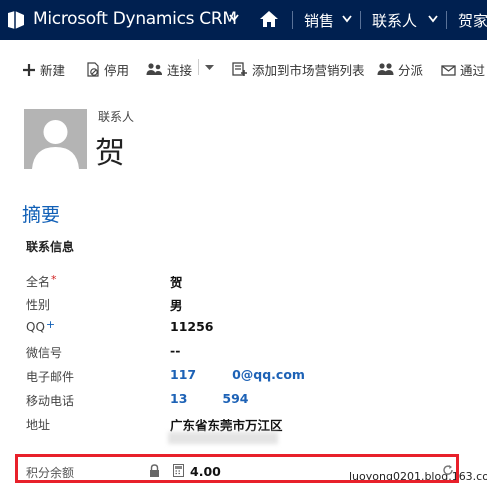 This screenshot has width=487, height=485. What do you see at coordinates (38, 425) in the screenshot?
I see `field-label: 地址` at bounding box center [38, 425].